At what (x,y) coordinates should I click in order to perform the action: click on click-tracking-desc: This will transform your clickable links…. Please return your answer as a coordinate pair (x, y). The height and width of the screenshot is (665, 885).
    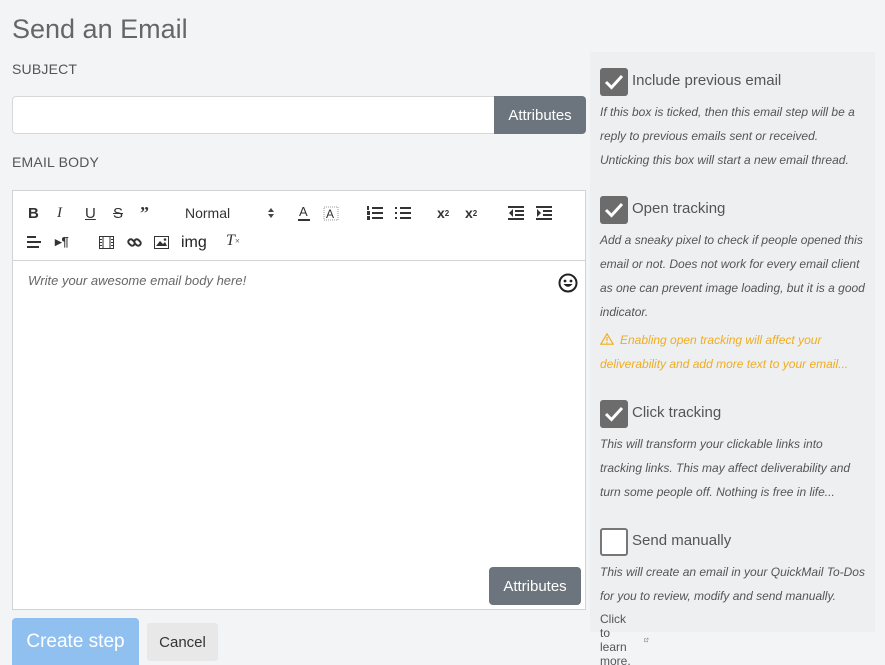
    Looking at the image, I should click on (725, 468).